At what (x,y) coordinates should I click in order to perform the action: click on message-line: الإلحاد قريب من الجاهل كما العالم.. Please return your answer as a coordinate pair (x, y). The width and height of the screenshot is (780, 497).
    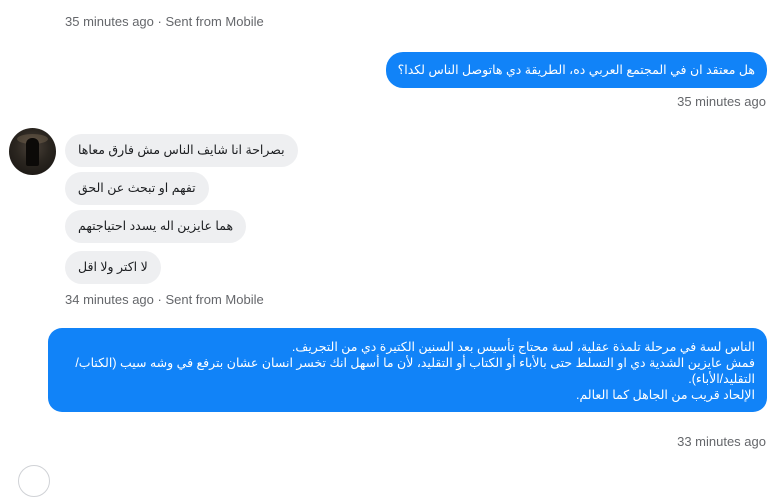
    Looking at the image, I should click on (665, 395).